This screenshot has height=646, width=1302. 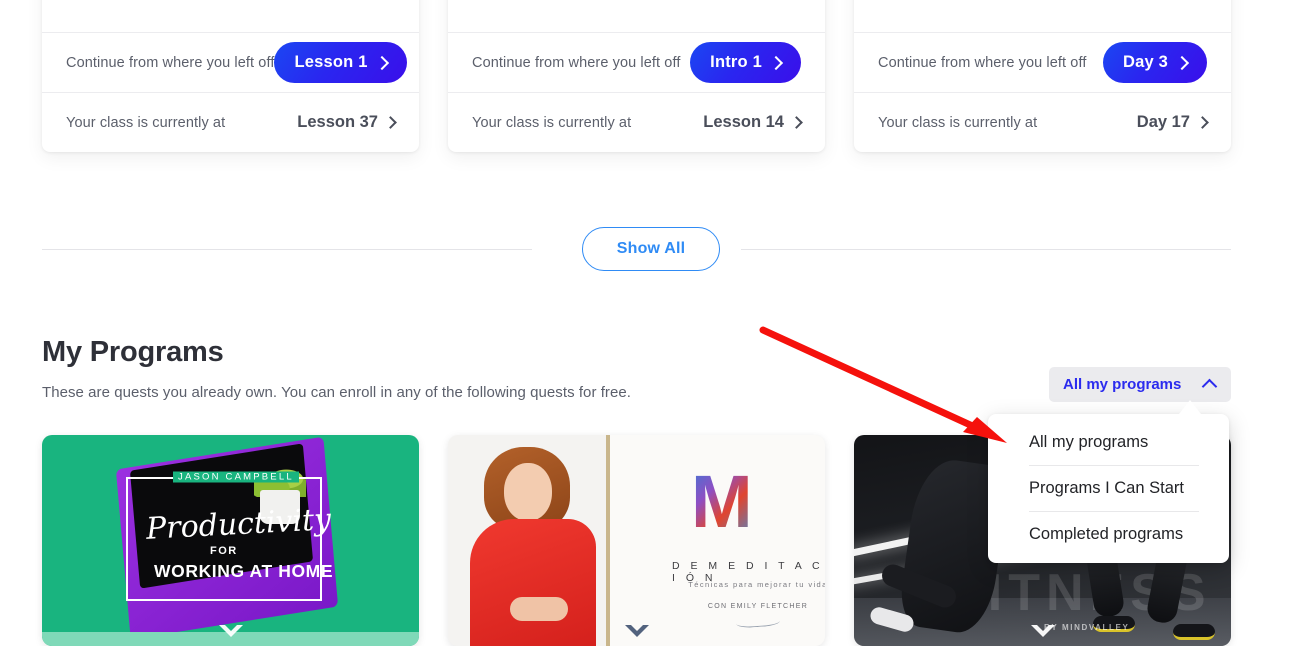 I want to click on show-all-section: Show All, so click(x=651, y=249).